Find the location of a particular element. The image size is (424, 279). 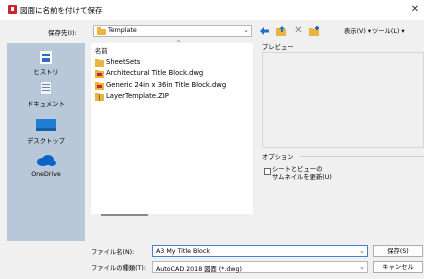

column-header-name: 名前 is located at coordinates (101, 50).